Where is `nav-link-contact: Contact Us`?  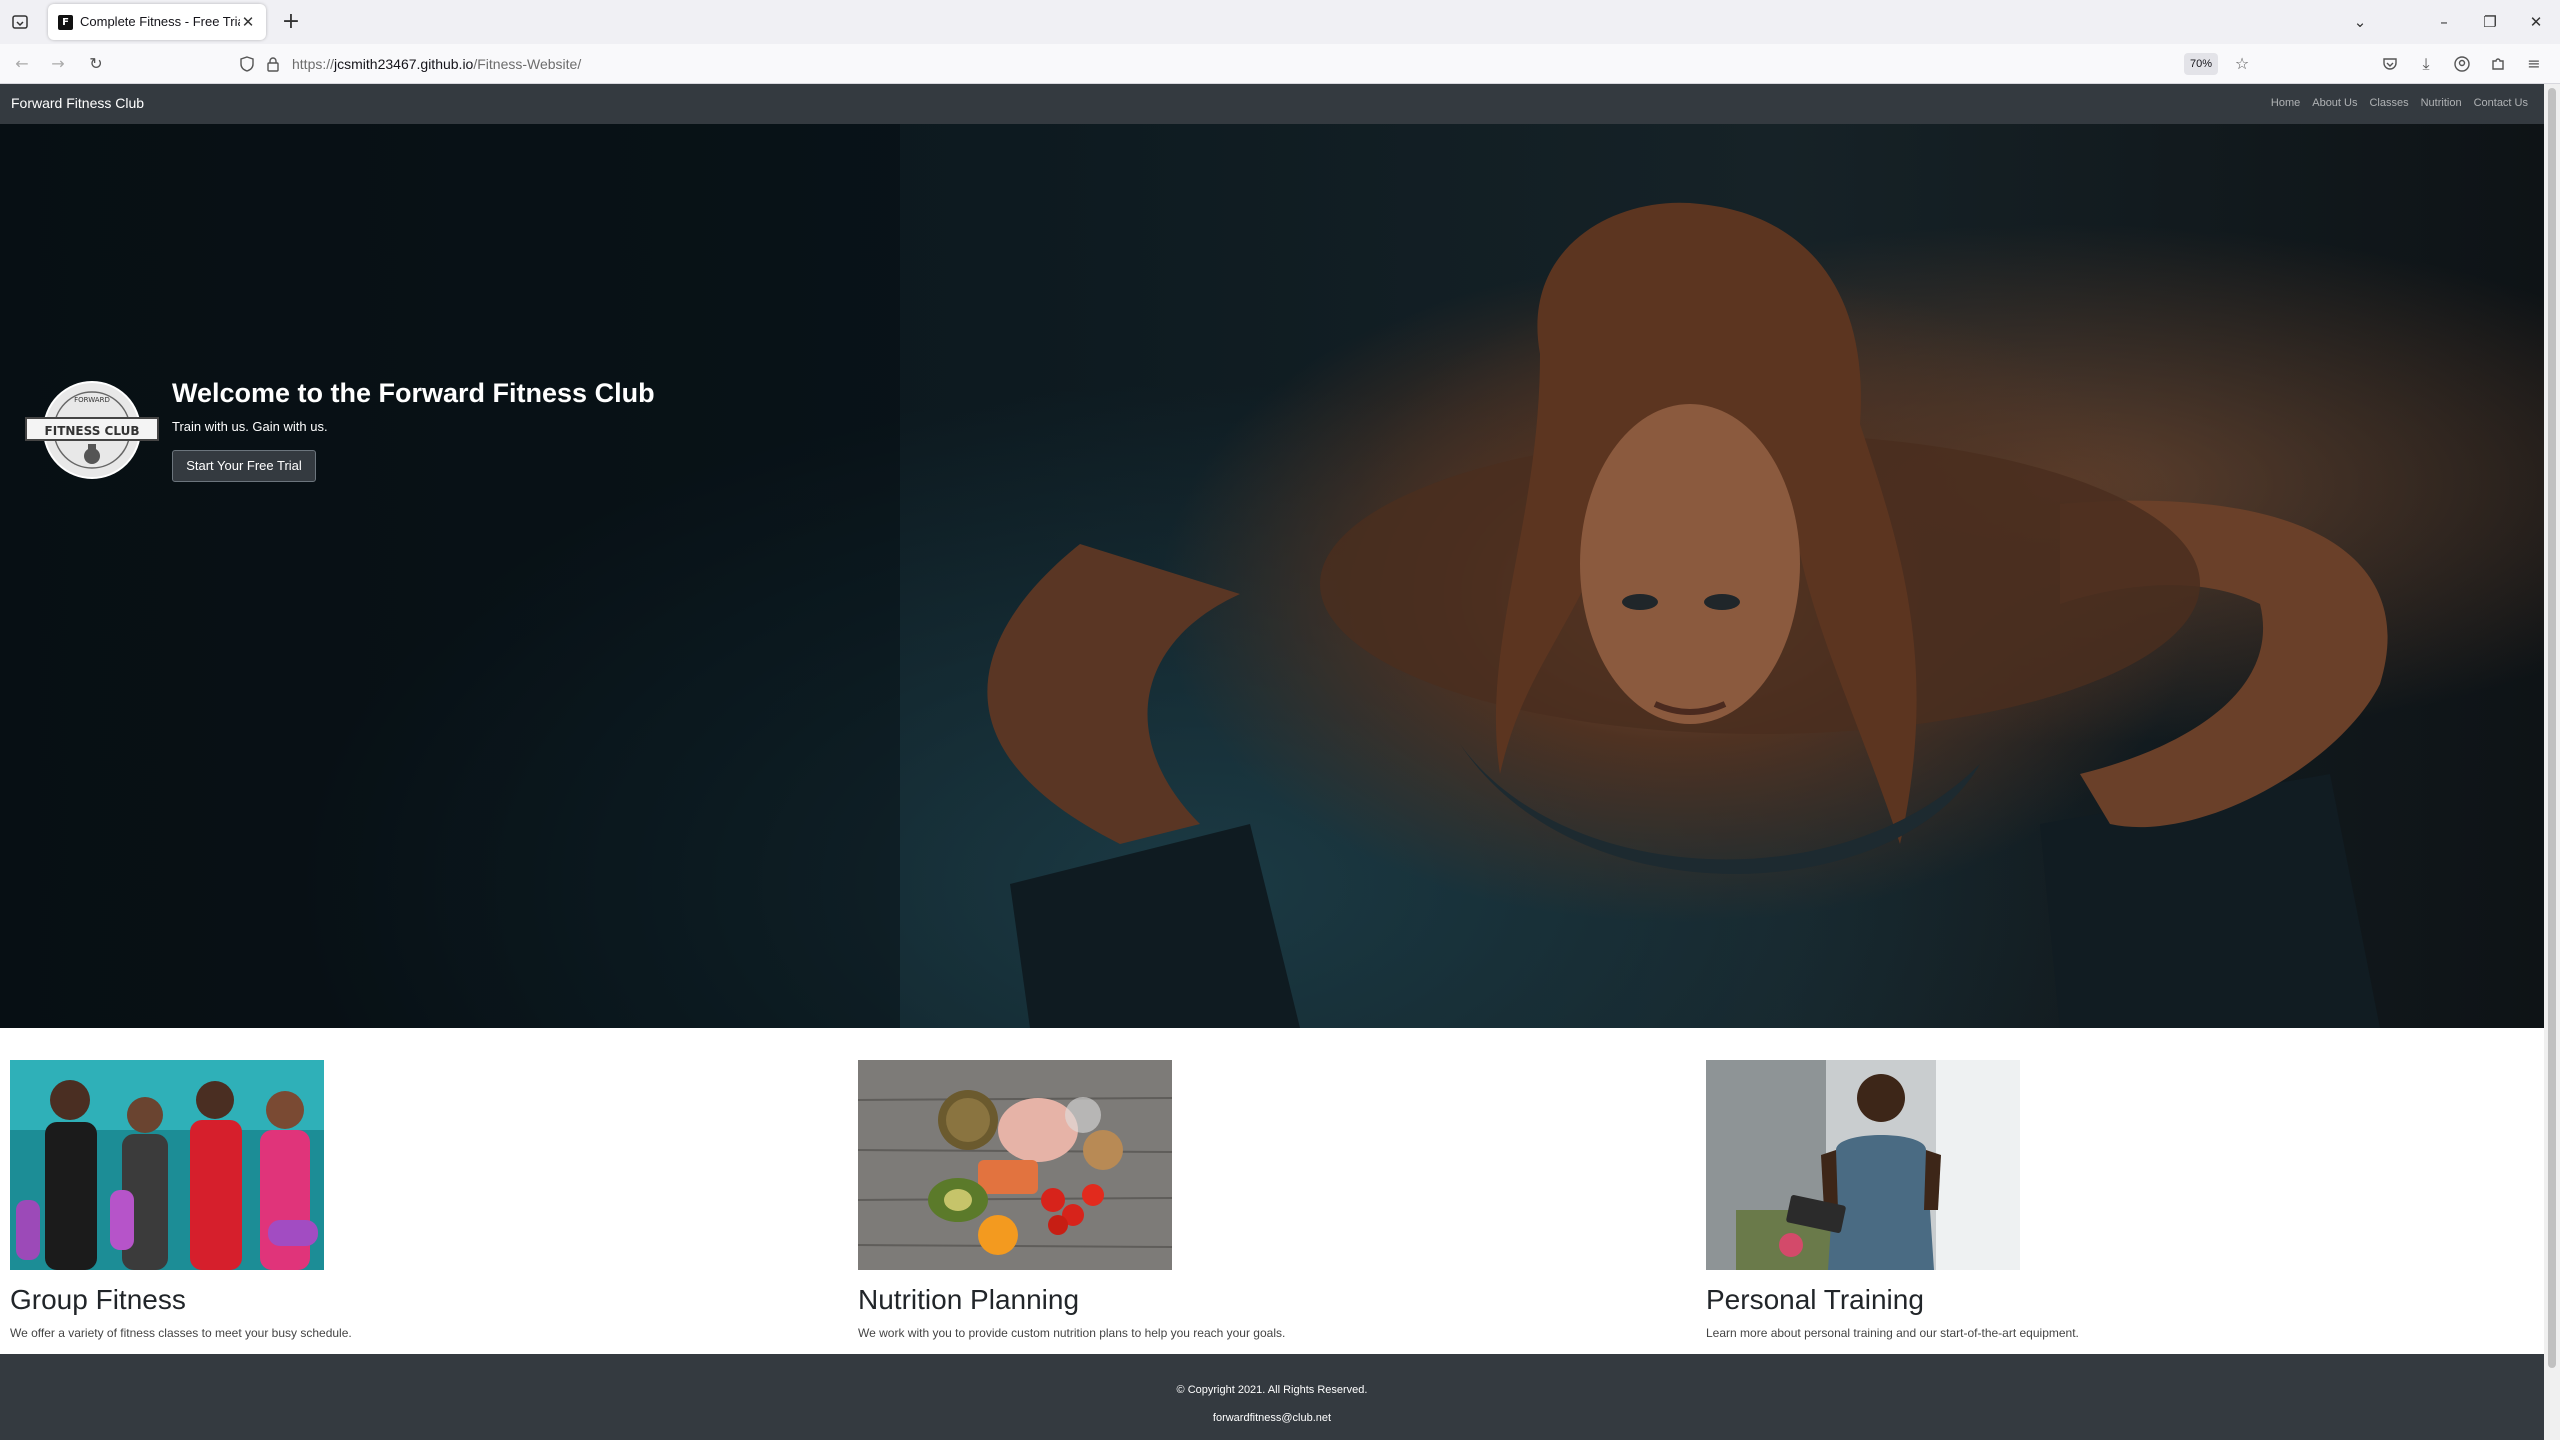 nav-link-contact: Contact Us is located at coordinates (2501, 103).